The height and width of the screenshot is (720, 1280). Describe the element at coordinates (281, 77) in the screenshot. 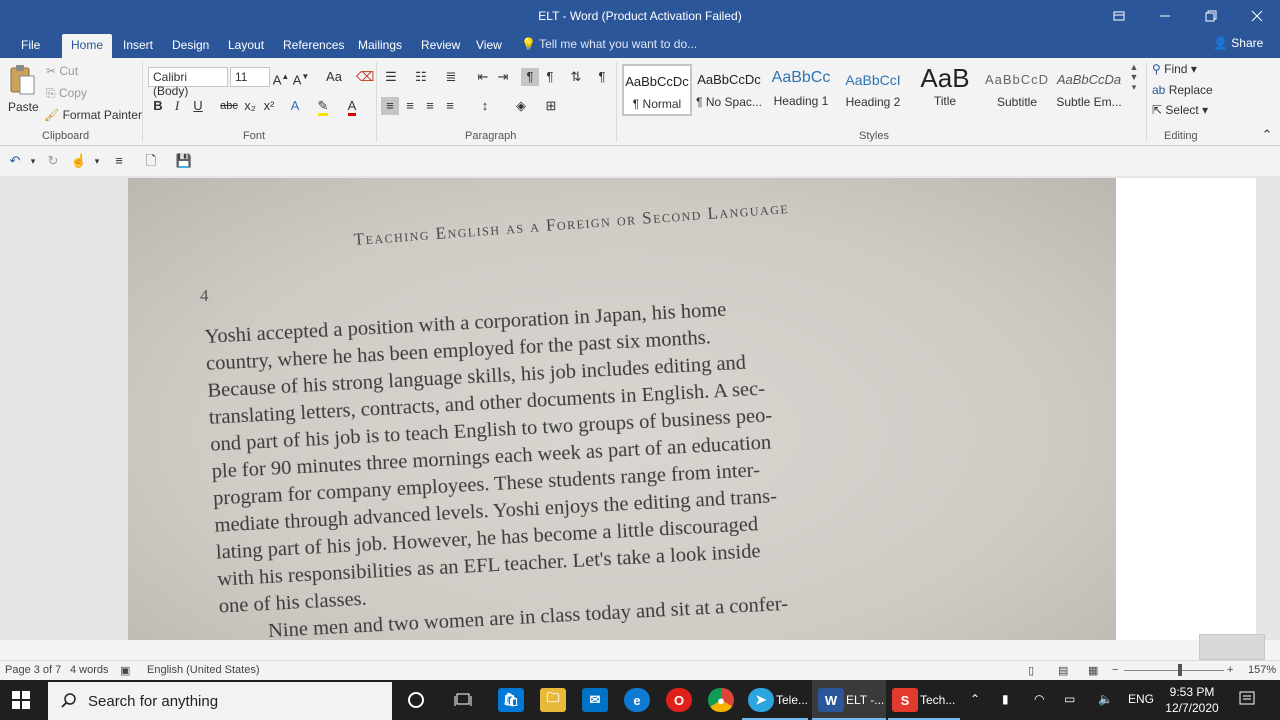

I see `grow-font-button: A▲` at that location.